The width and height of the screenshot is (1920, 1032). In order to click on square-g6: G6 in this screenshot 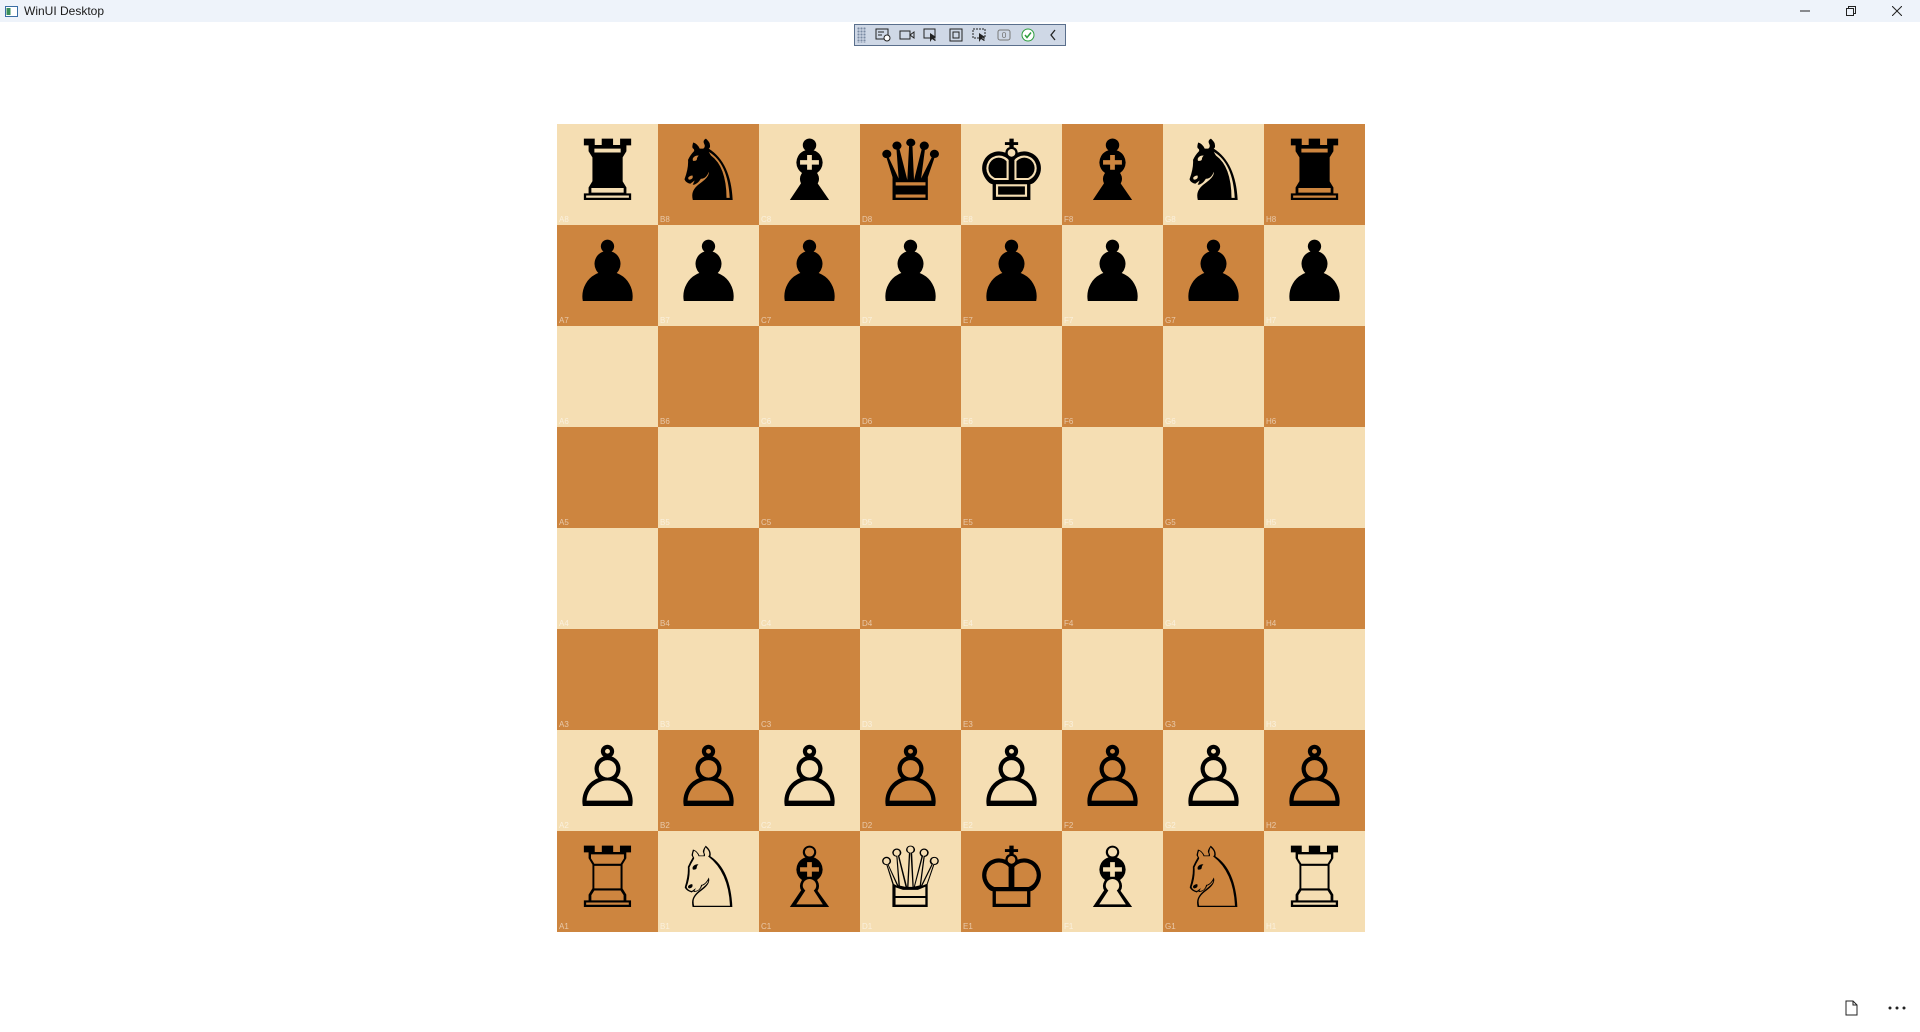, I will do `click(1213, 376)`.